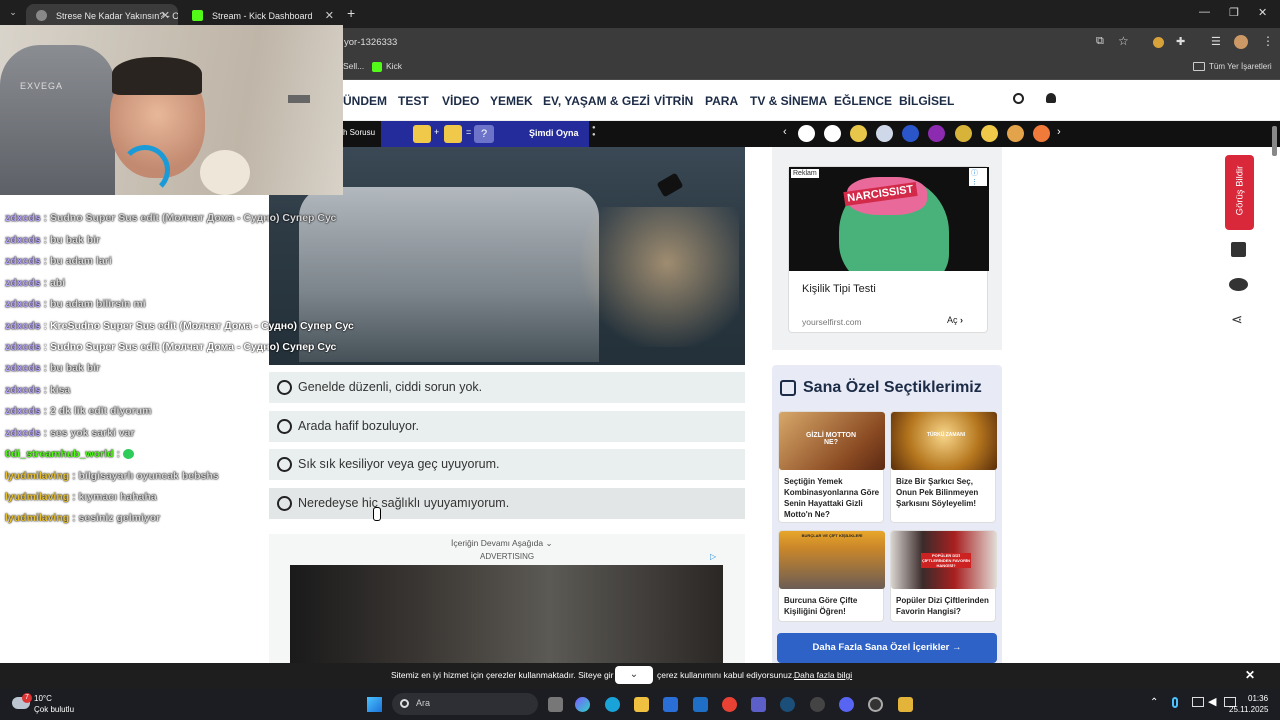  What do you see at coordinates (1258, 698) in the screenshot?
I see `clock-time: 01:36` at bounding box center [1258, 698].